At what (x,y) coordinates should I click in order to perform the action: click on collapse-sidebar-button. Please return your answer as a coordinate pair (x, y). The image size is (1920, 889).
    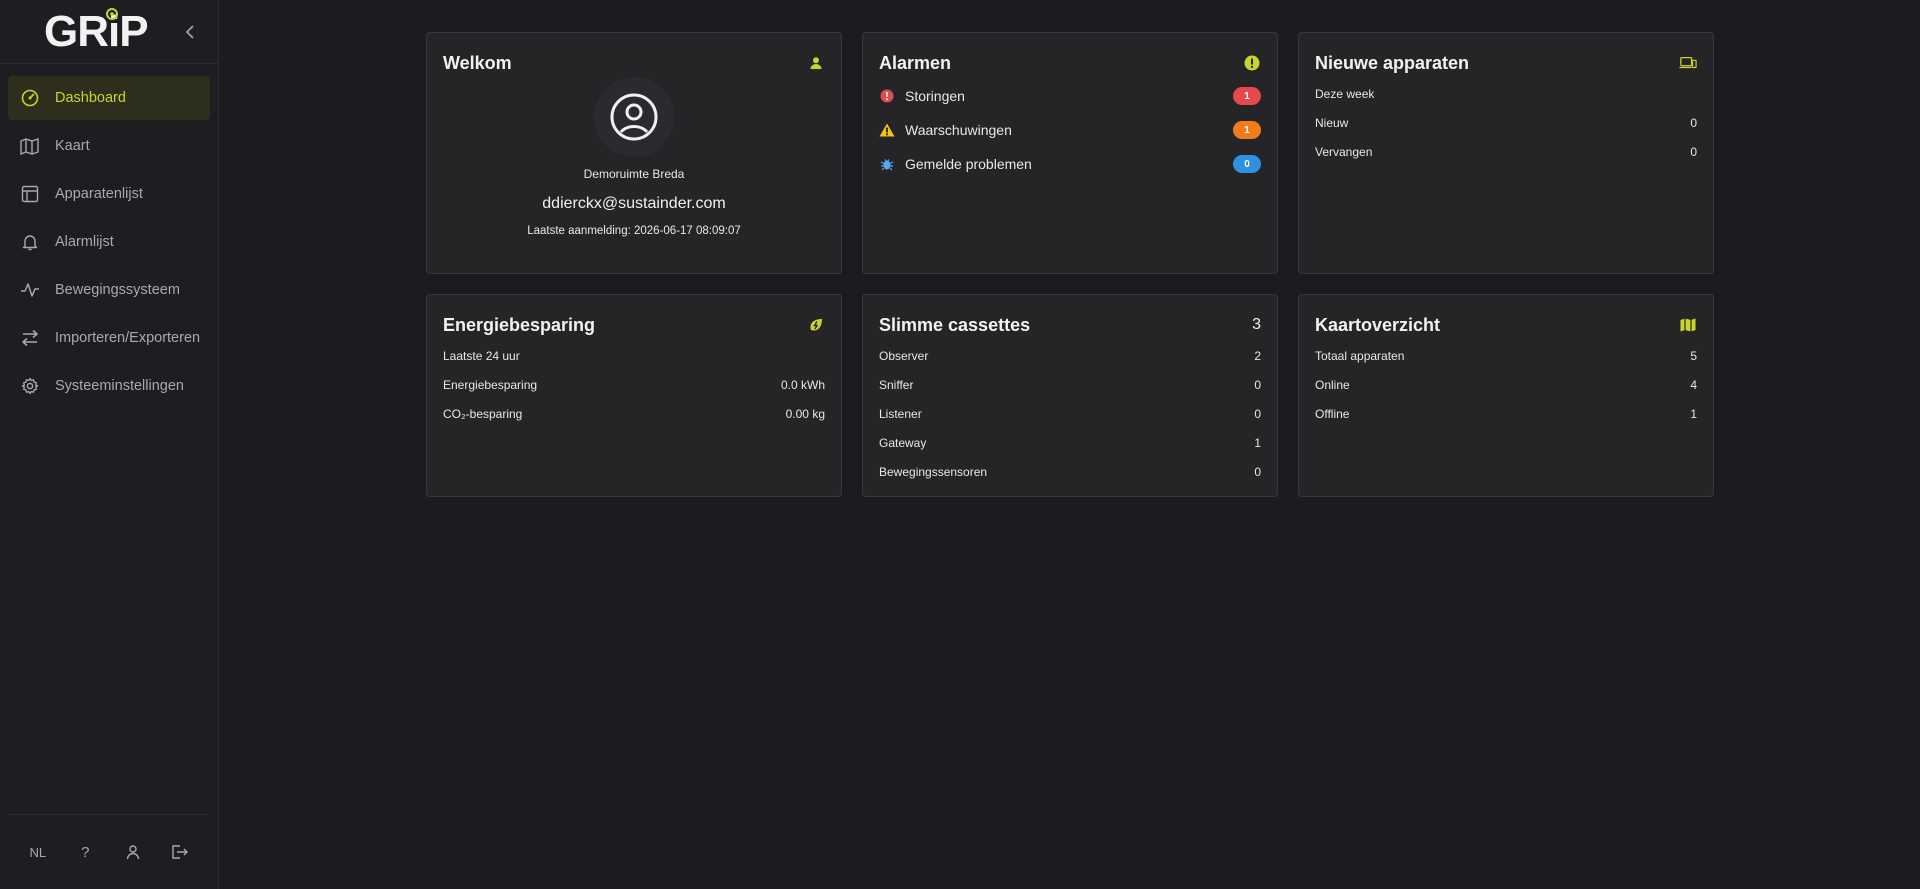
    Looking at the image, I should click on (190, 32).